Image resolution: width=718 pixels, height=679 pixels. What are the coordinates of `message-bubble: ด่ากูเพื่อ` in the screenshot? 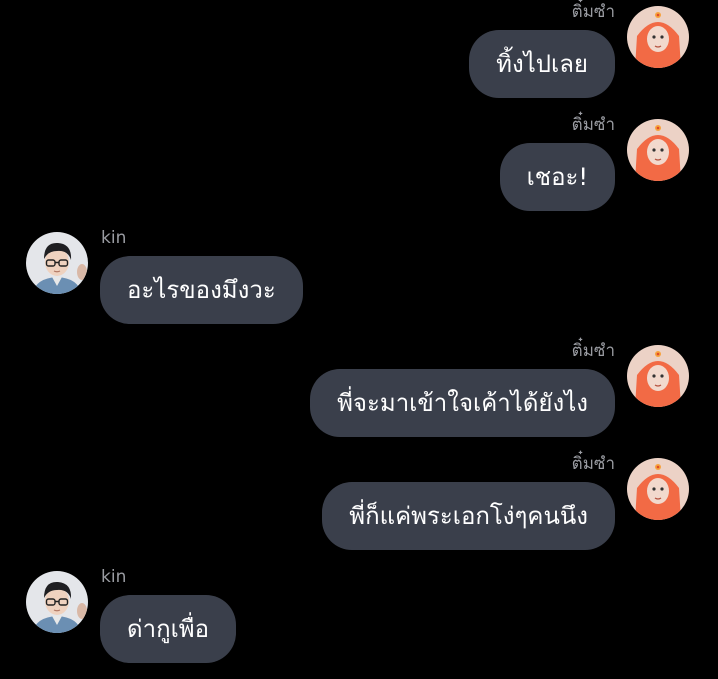 It's located at (168, 629).